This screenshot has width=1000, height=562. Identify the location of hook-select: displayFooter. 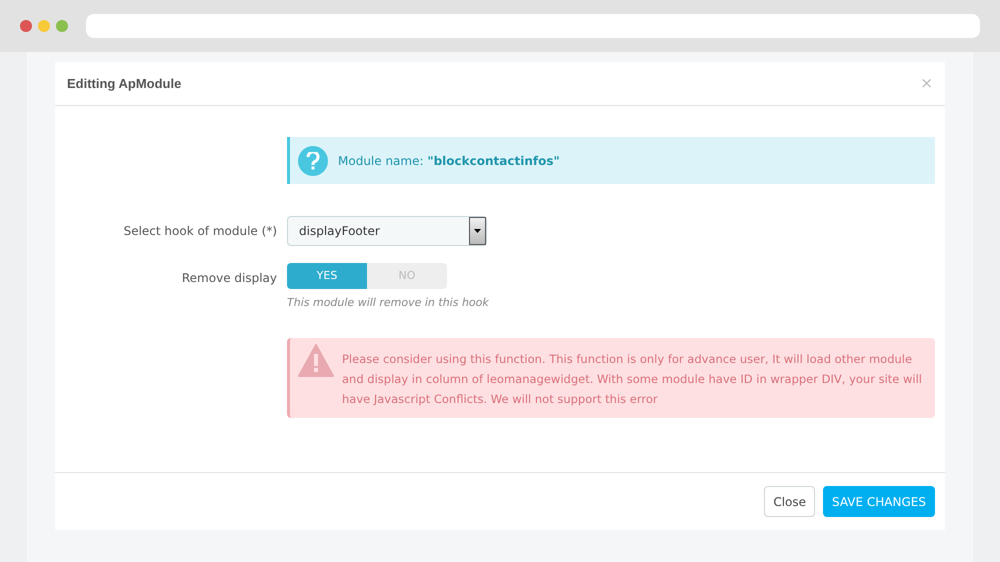
(387, 231).